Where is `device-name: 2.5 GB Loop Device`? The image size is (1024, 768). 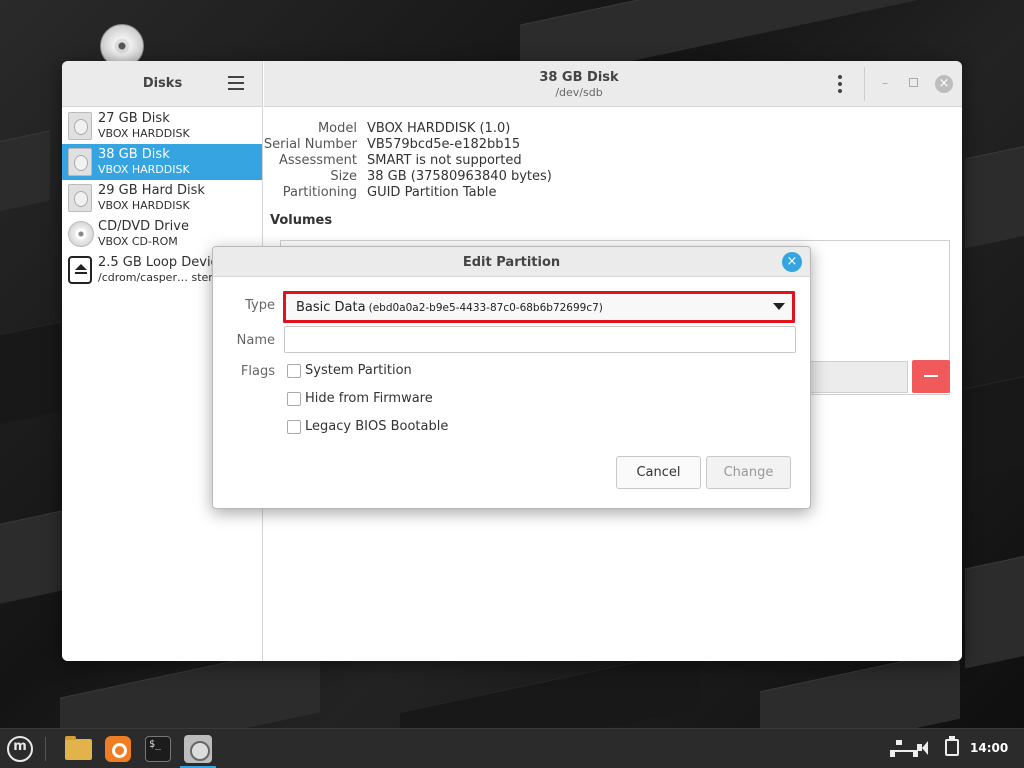
device-name: 2.5 GB Loop Device is located at coordinates (162, 262).